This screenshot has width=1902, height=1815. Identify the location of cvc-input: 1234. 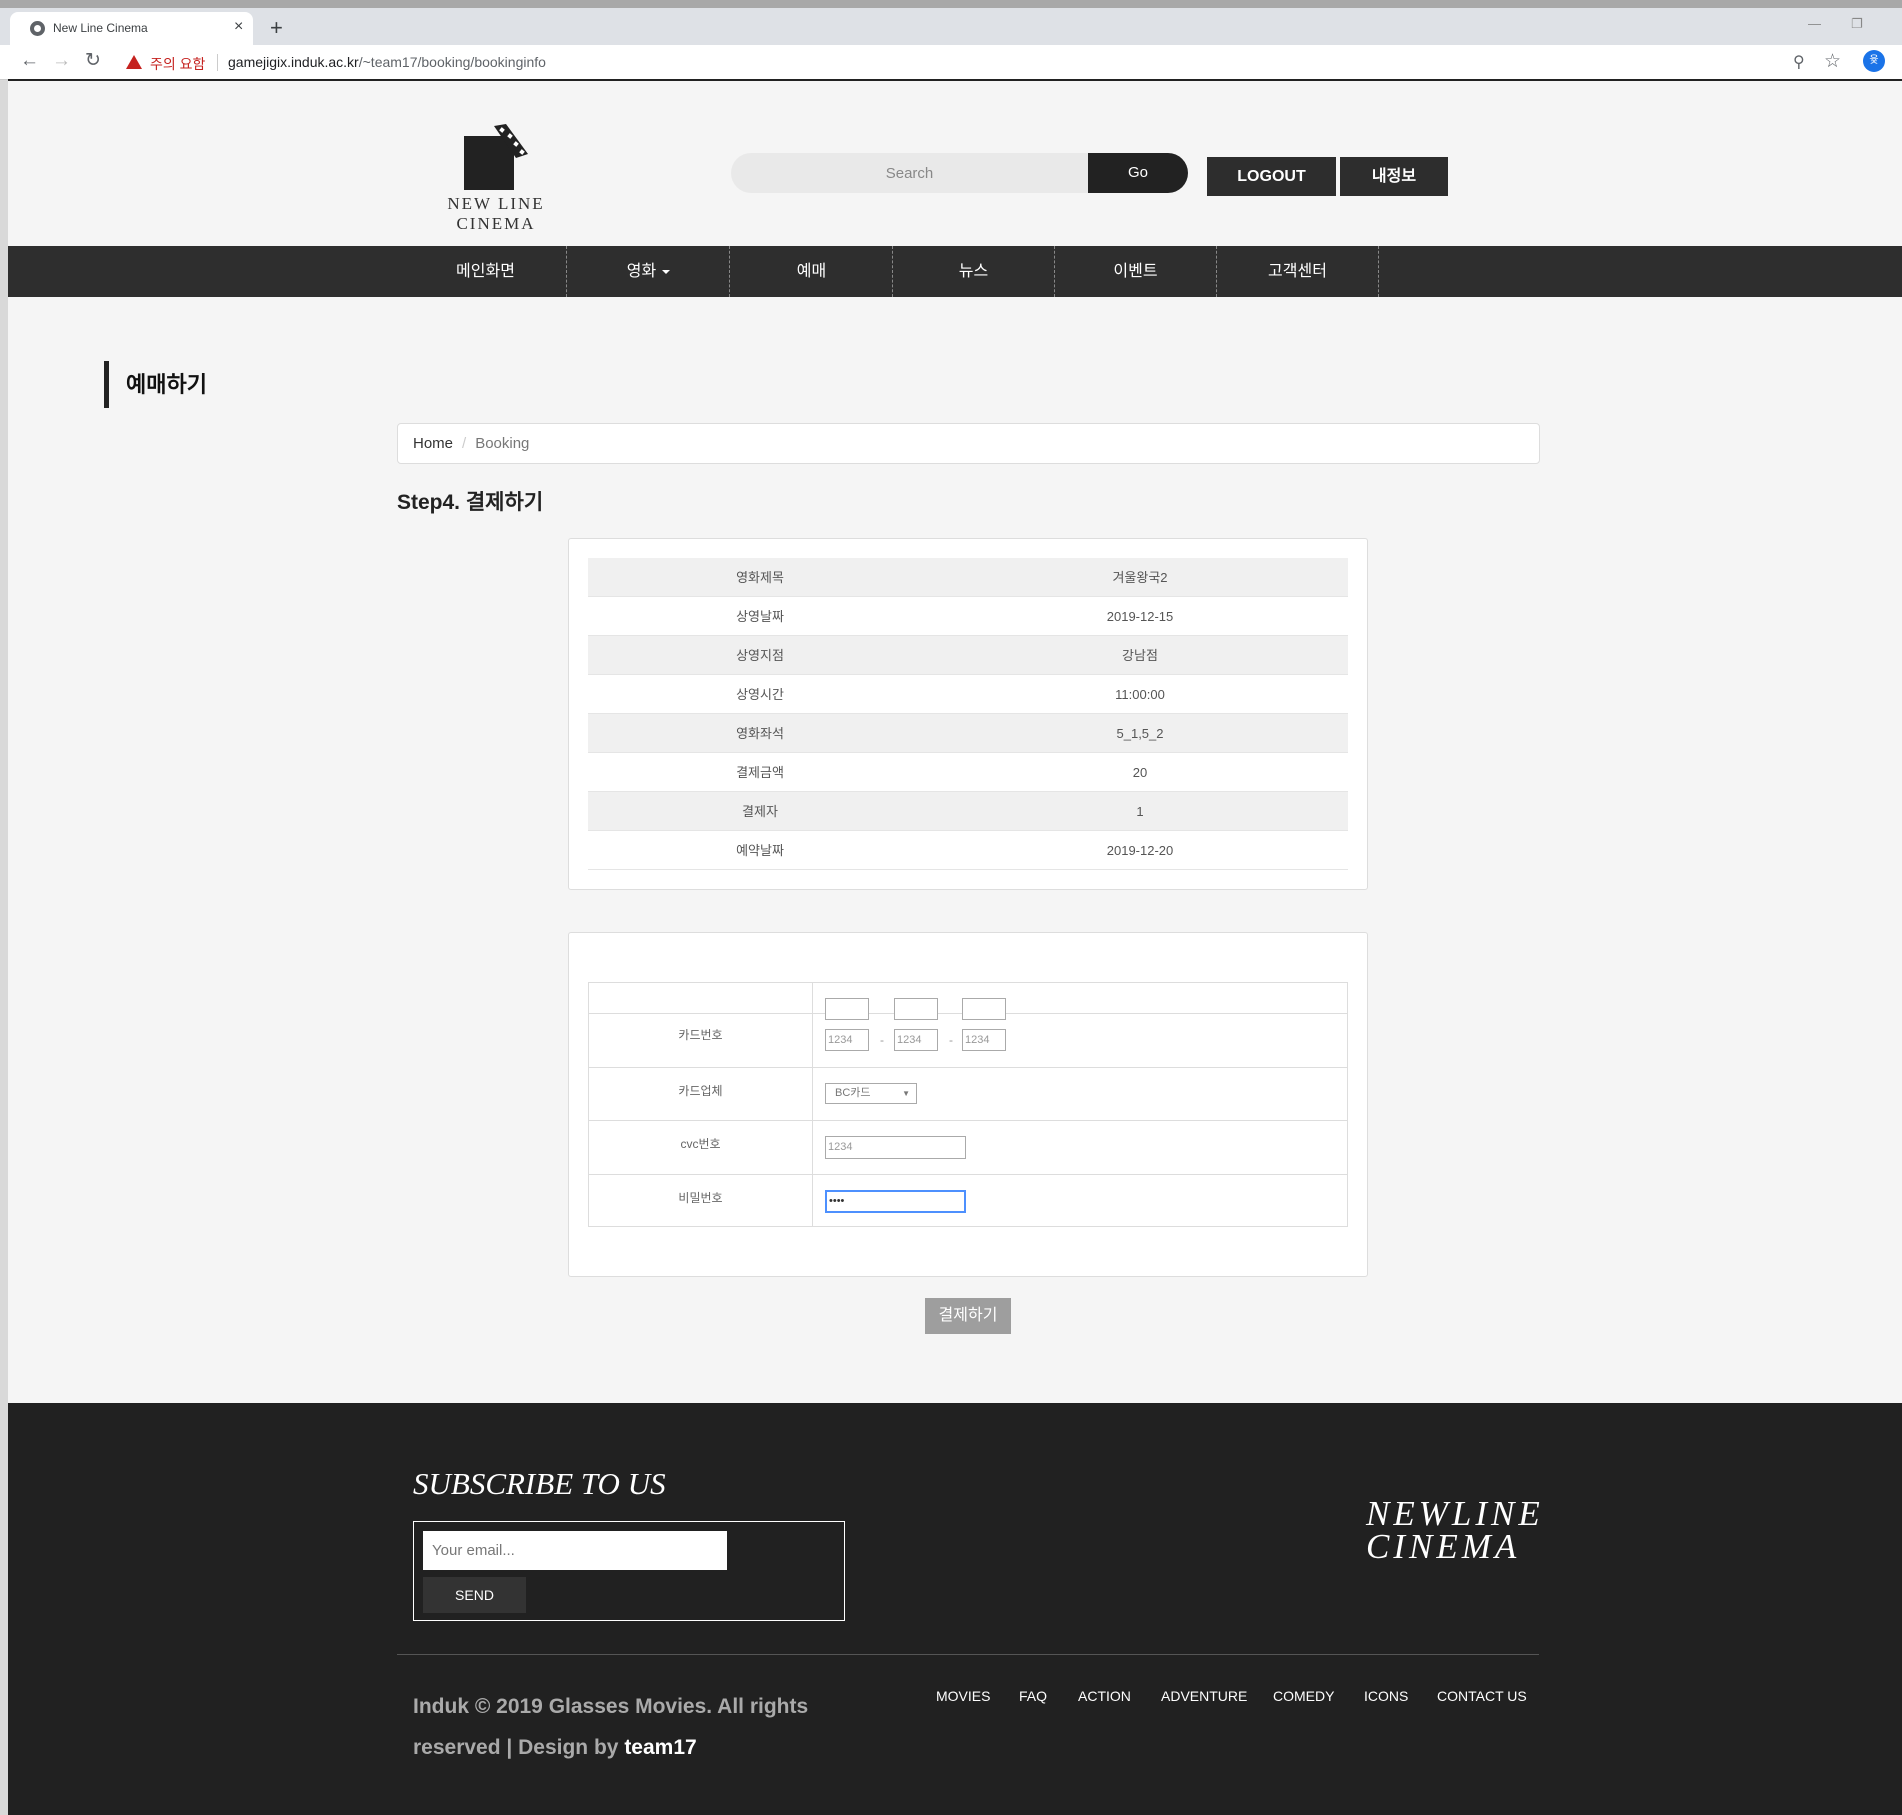
(895, 1147).